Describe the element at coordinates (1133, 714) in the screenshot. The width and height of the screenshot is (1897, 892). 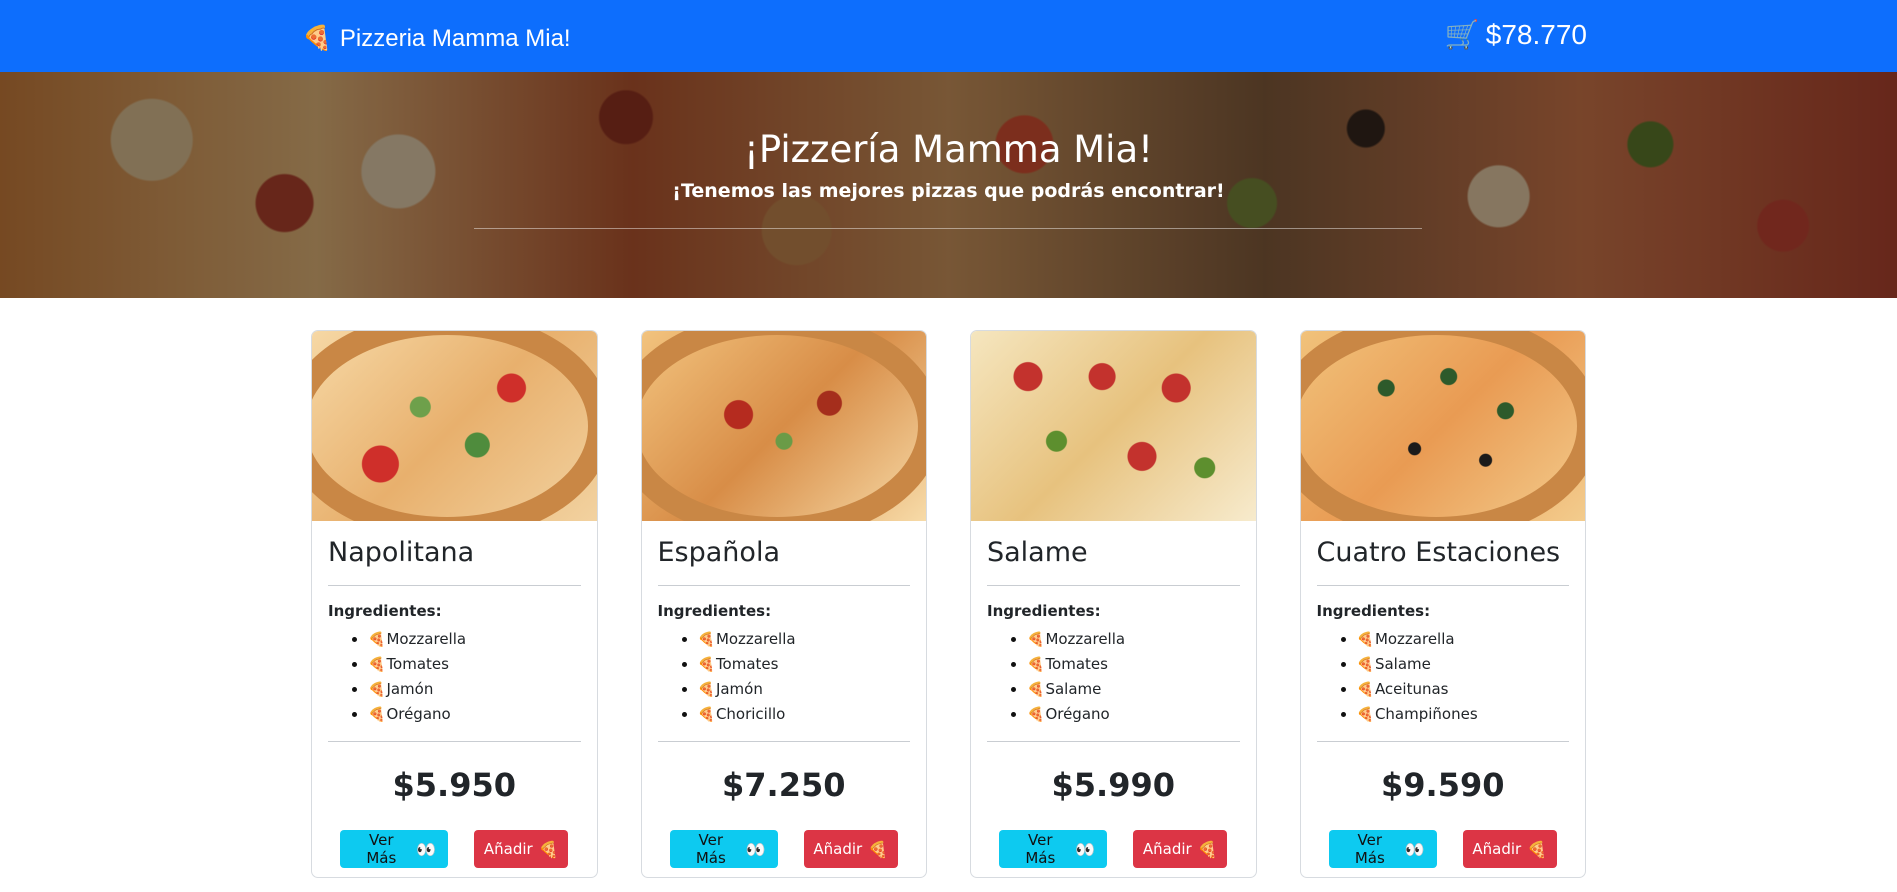
I see `ingredient-item: 🍕Orégano` at that location.